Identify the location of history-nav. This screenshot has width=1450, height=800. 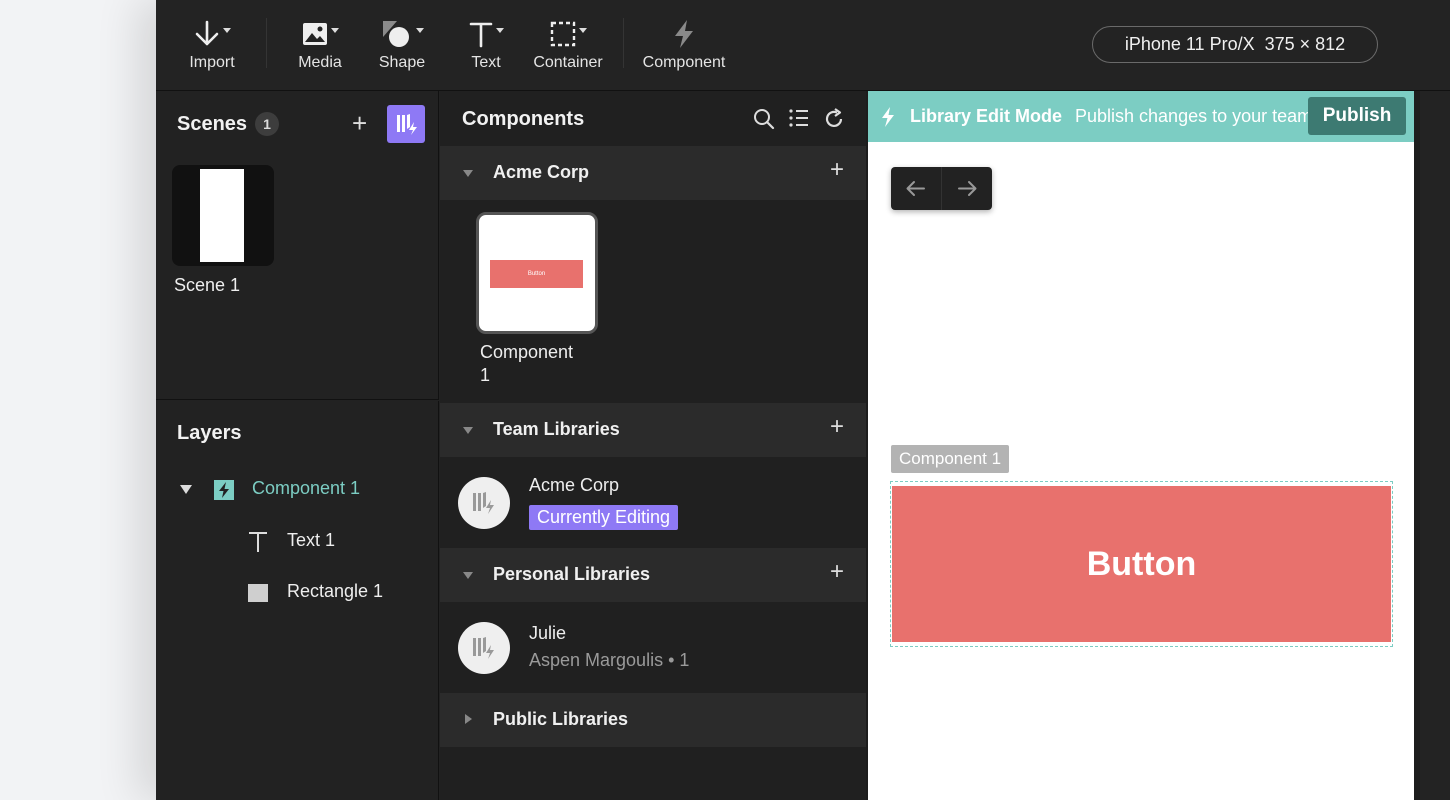
(941, 188).